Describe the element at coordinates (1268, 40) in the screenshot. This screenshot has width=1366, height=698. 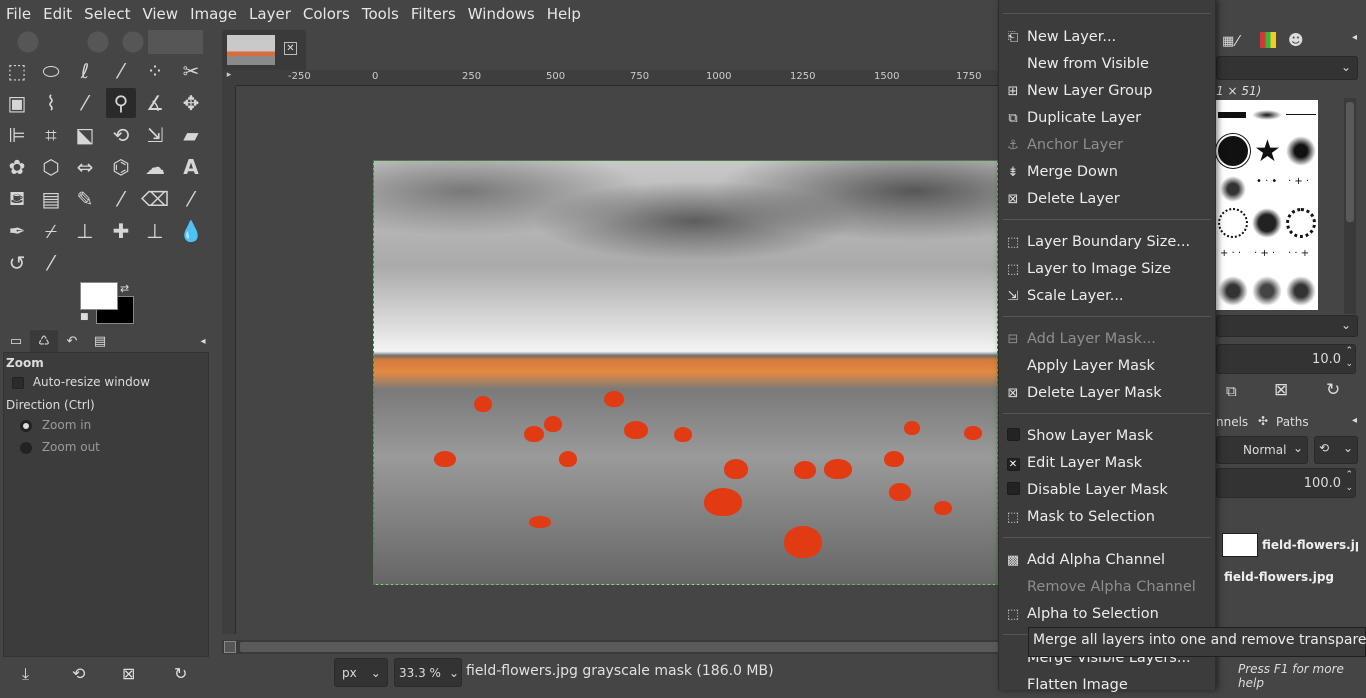
I see `palette-tab-icon` at that location.